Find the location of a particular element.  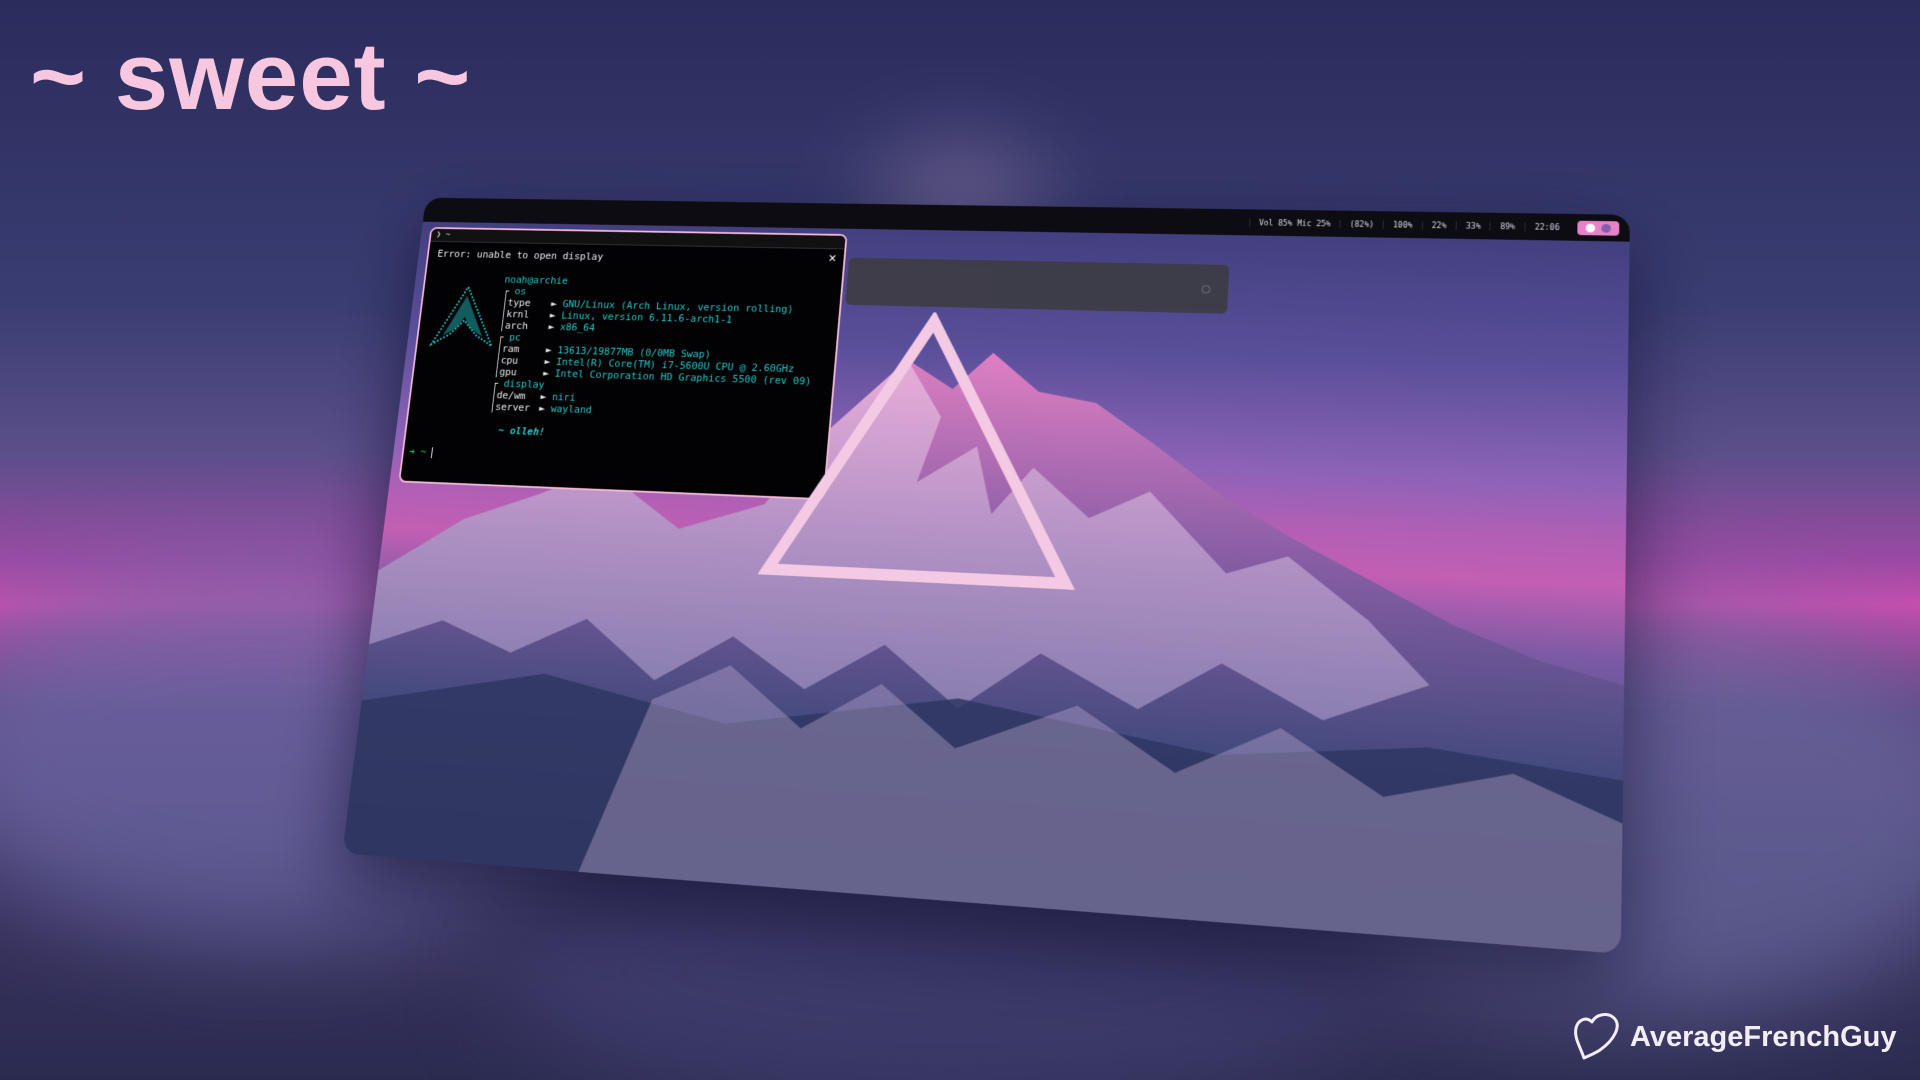

heart-outline-icon is located at coordinates (1597, 1037).